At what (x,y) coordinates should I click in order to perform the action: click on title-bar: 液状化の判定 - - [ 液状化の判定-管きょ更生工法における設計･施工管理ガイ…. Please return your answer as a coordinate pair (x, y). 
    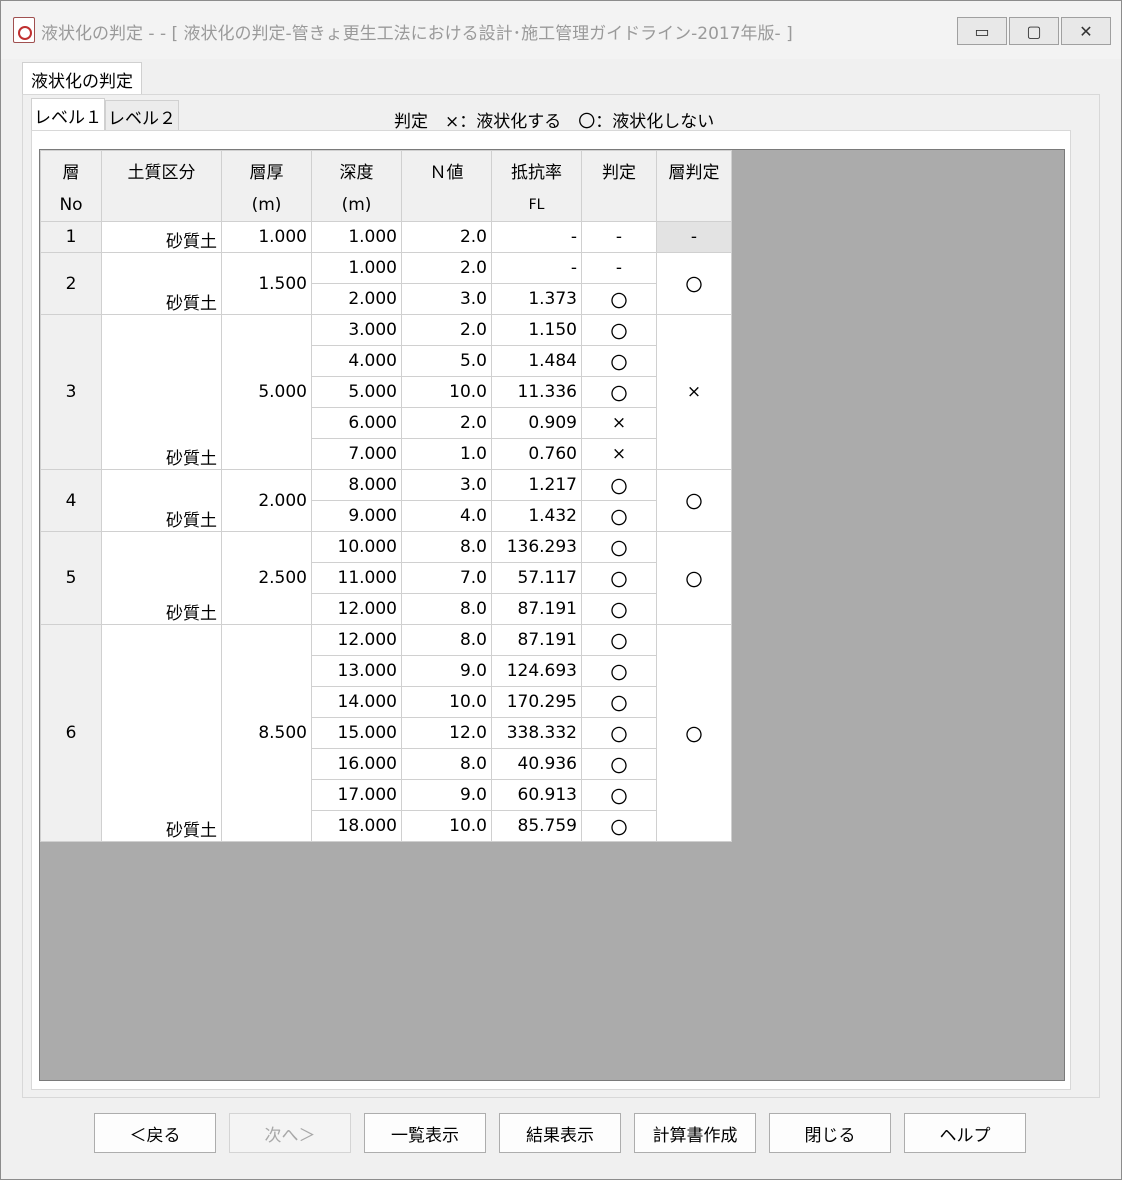
    Looking at the image, I should click on (561, 30).